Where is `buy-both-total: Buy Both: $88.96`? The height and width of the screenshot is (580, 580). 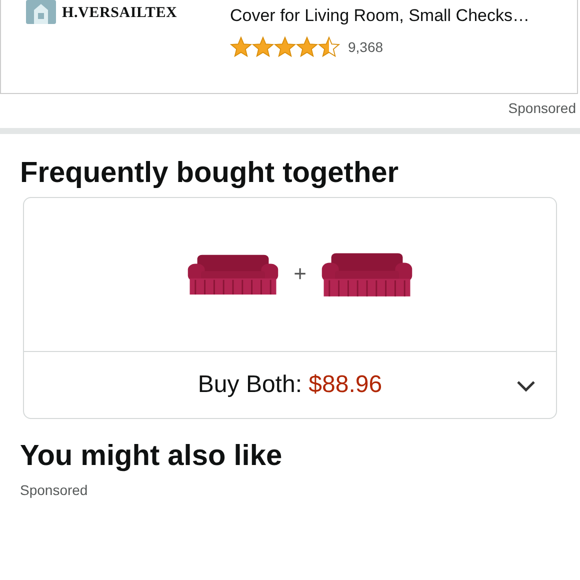 buy-both-total: Buy Both: $88.96 is located at coordinates (290, 384).